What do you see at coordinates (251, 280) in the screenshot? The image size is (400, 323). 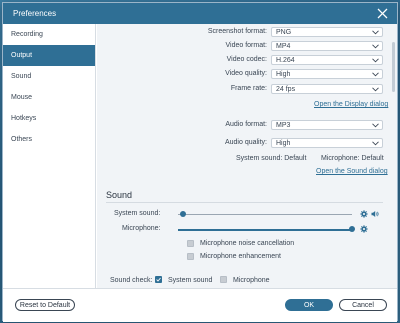 I see `sound-check-microphone-label: Microphone` at bounding box center [251, 280].